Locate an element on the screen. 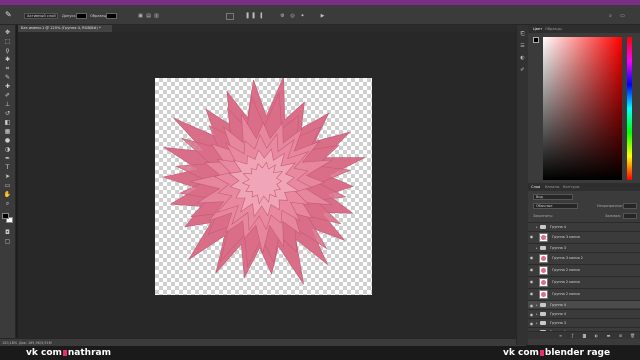 The width and height of the screenshot is (640, 360). gradient-icon: ▦ is located at coordinates (7, 131).